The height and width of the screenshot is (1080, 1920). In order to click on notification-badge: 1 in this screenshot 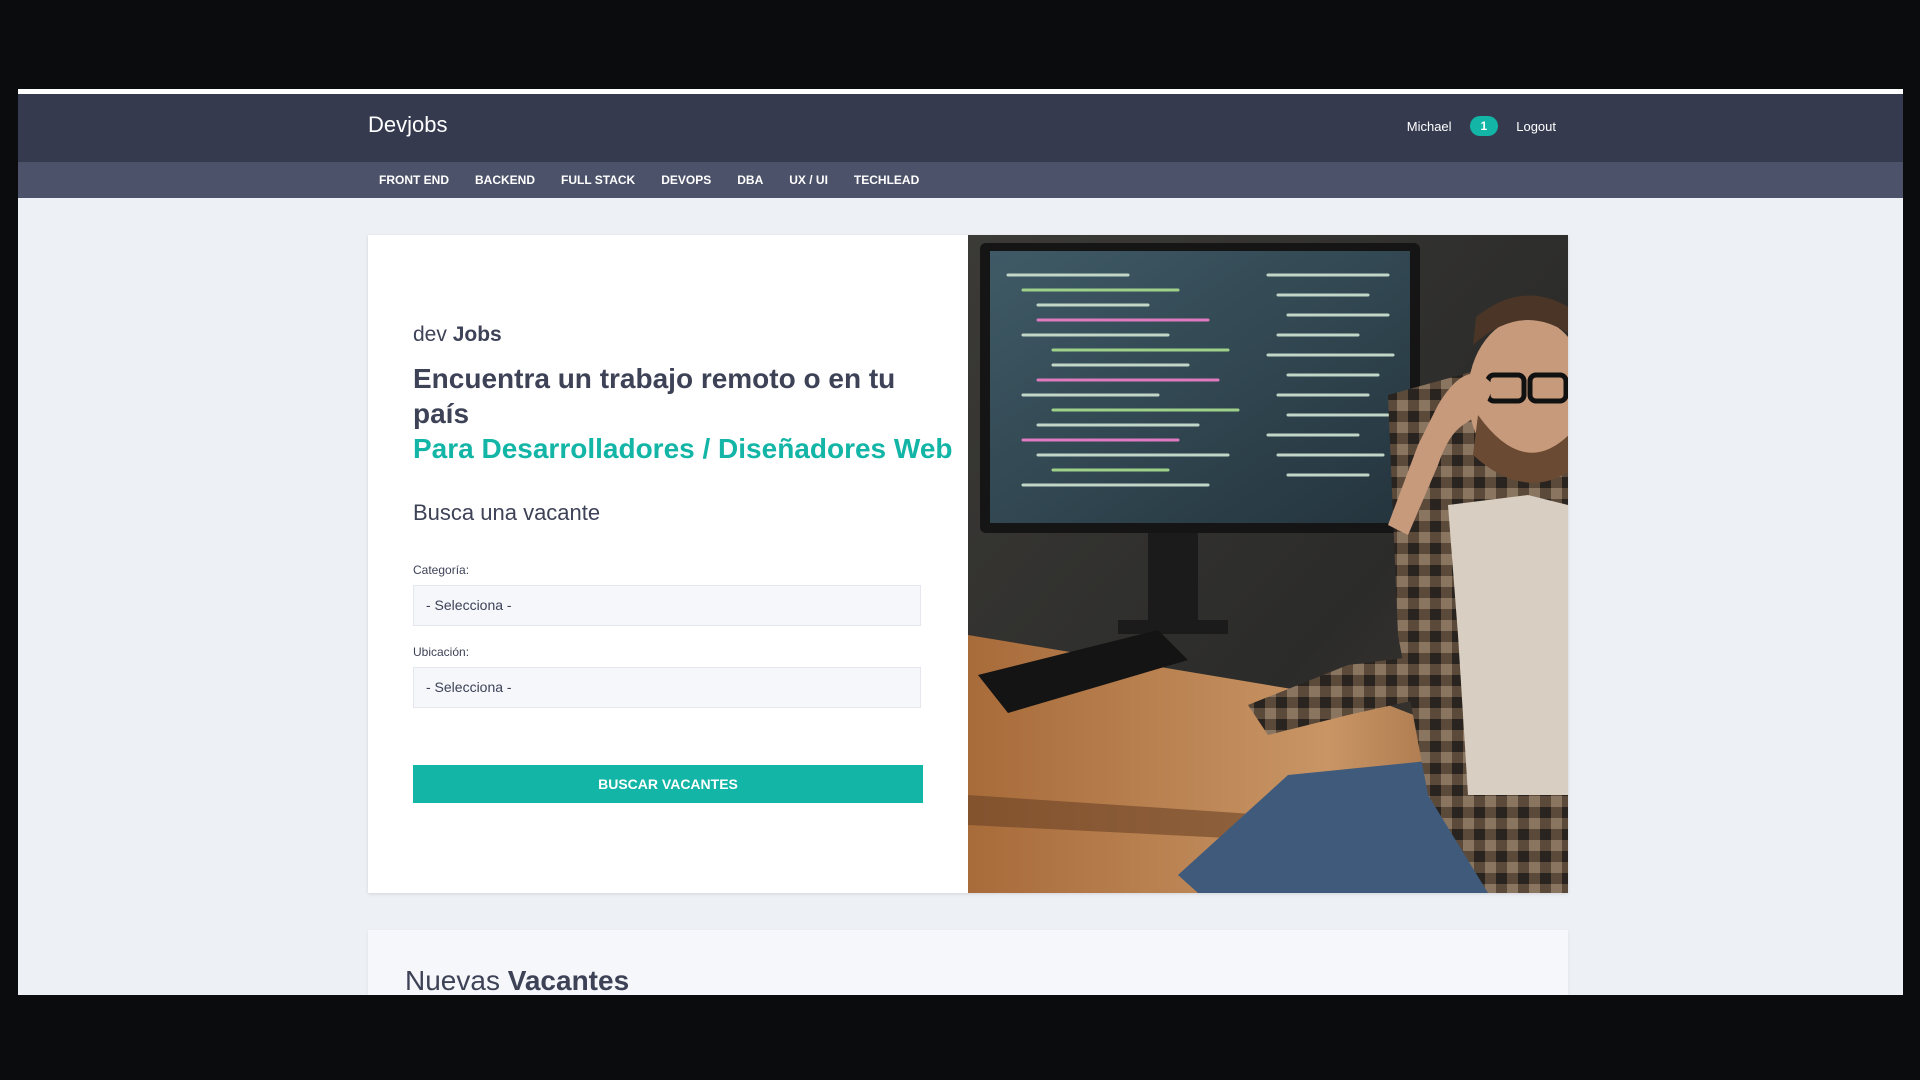, I will do `click(1484, 126)`.